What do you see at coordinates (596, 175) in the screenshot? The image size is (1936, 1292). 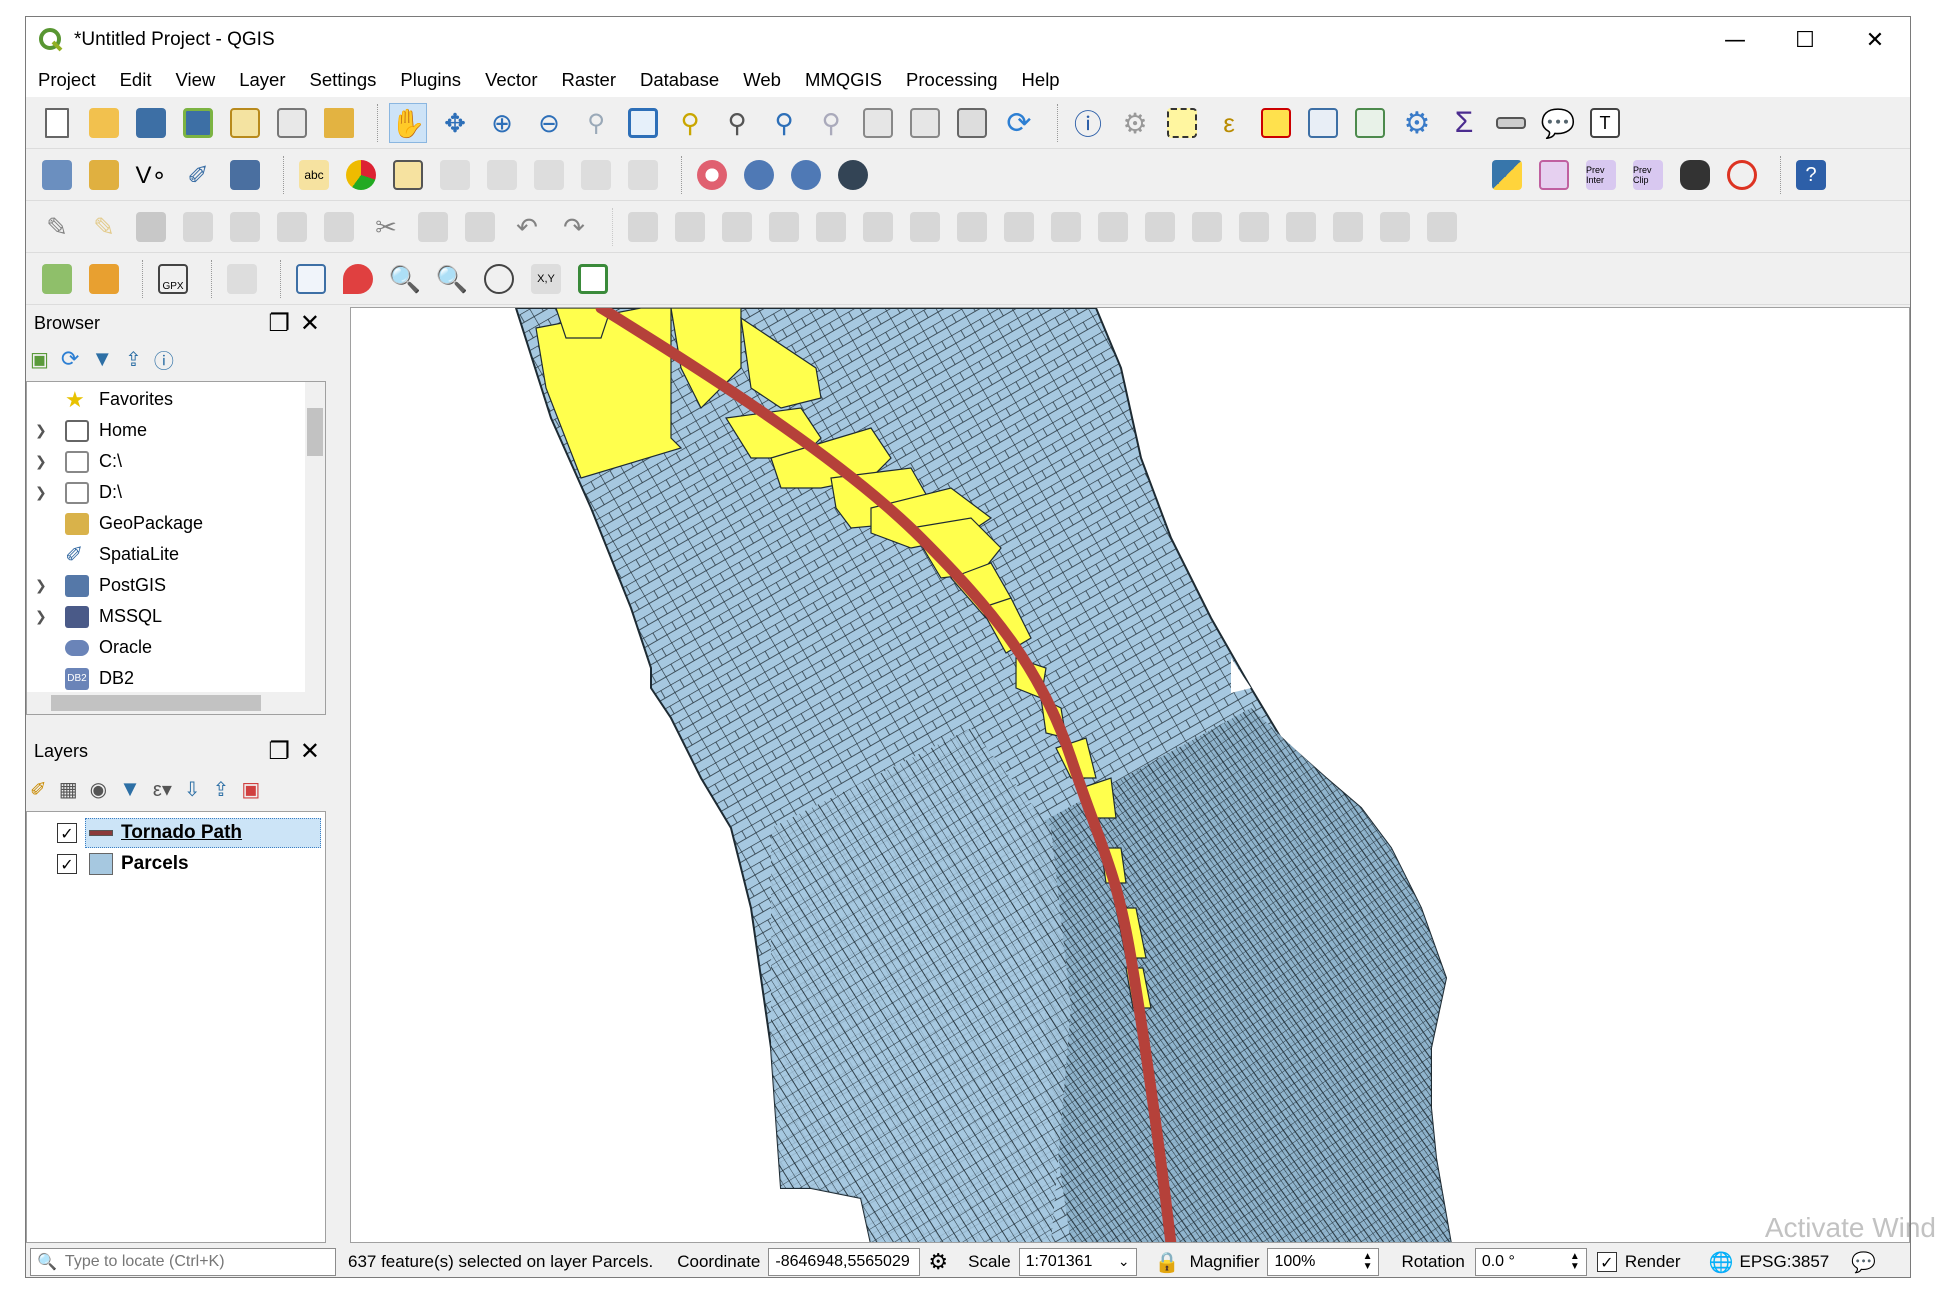 I see `rotate-label-button` at bounding box center [596, 175].